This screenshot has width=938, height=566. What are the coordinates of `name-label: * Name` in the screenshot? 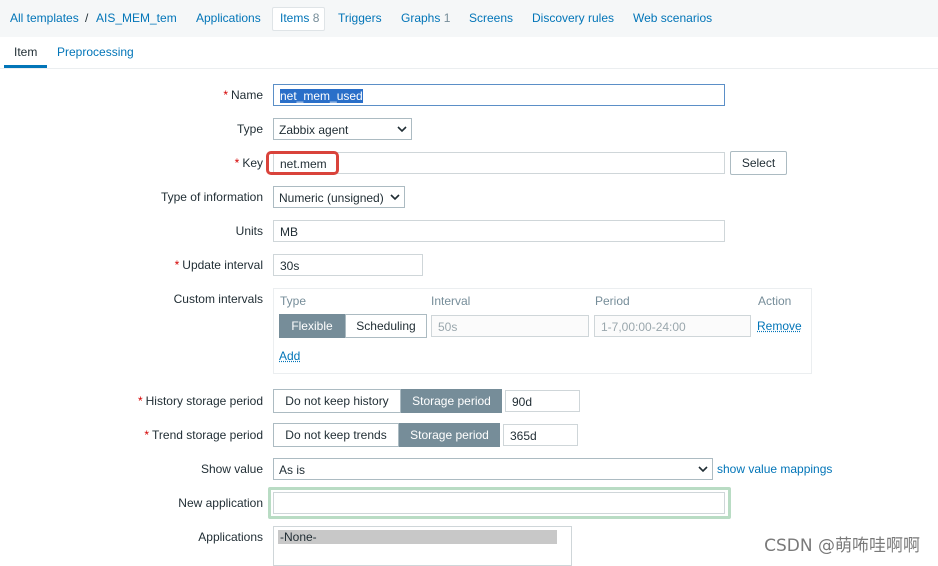 It's located at (243, 95).